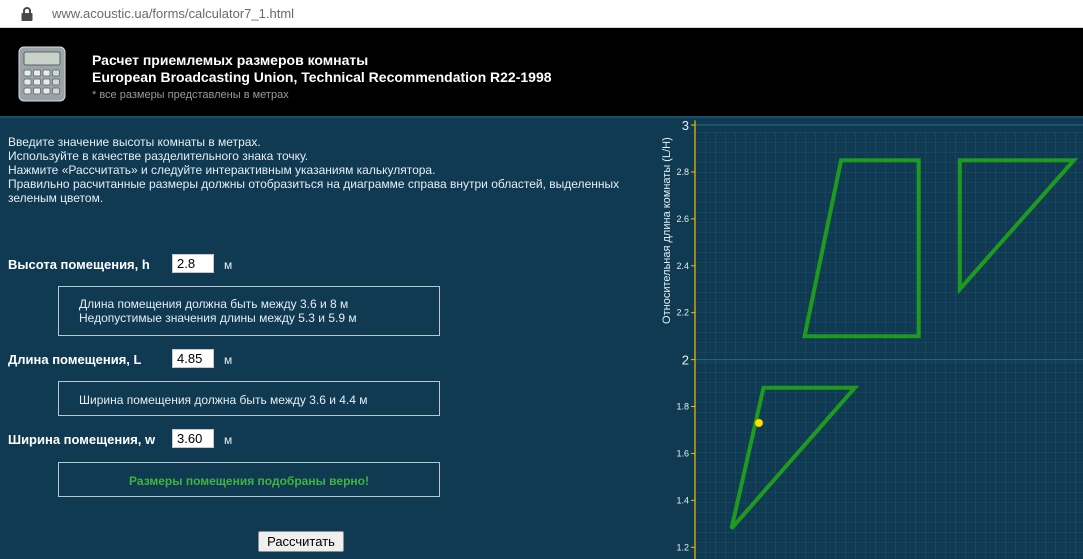  What do you see at coordinates (27, 14) in the screenshot?
I see `lock-icon` at bounding box center [27, 14].